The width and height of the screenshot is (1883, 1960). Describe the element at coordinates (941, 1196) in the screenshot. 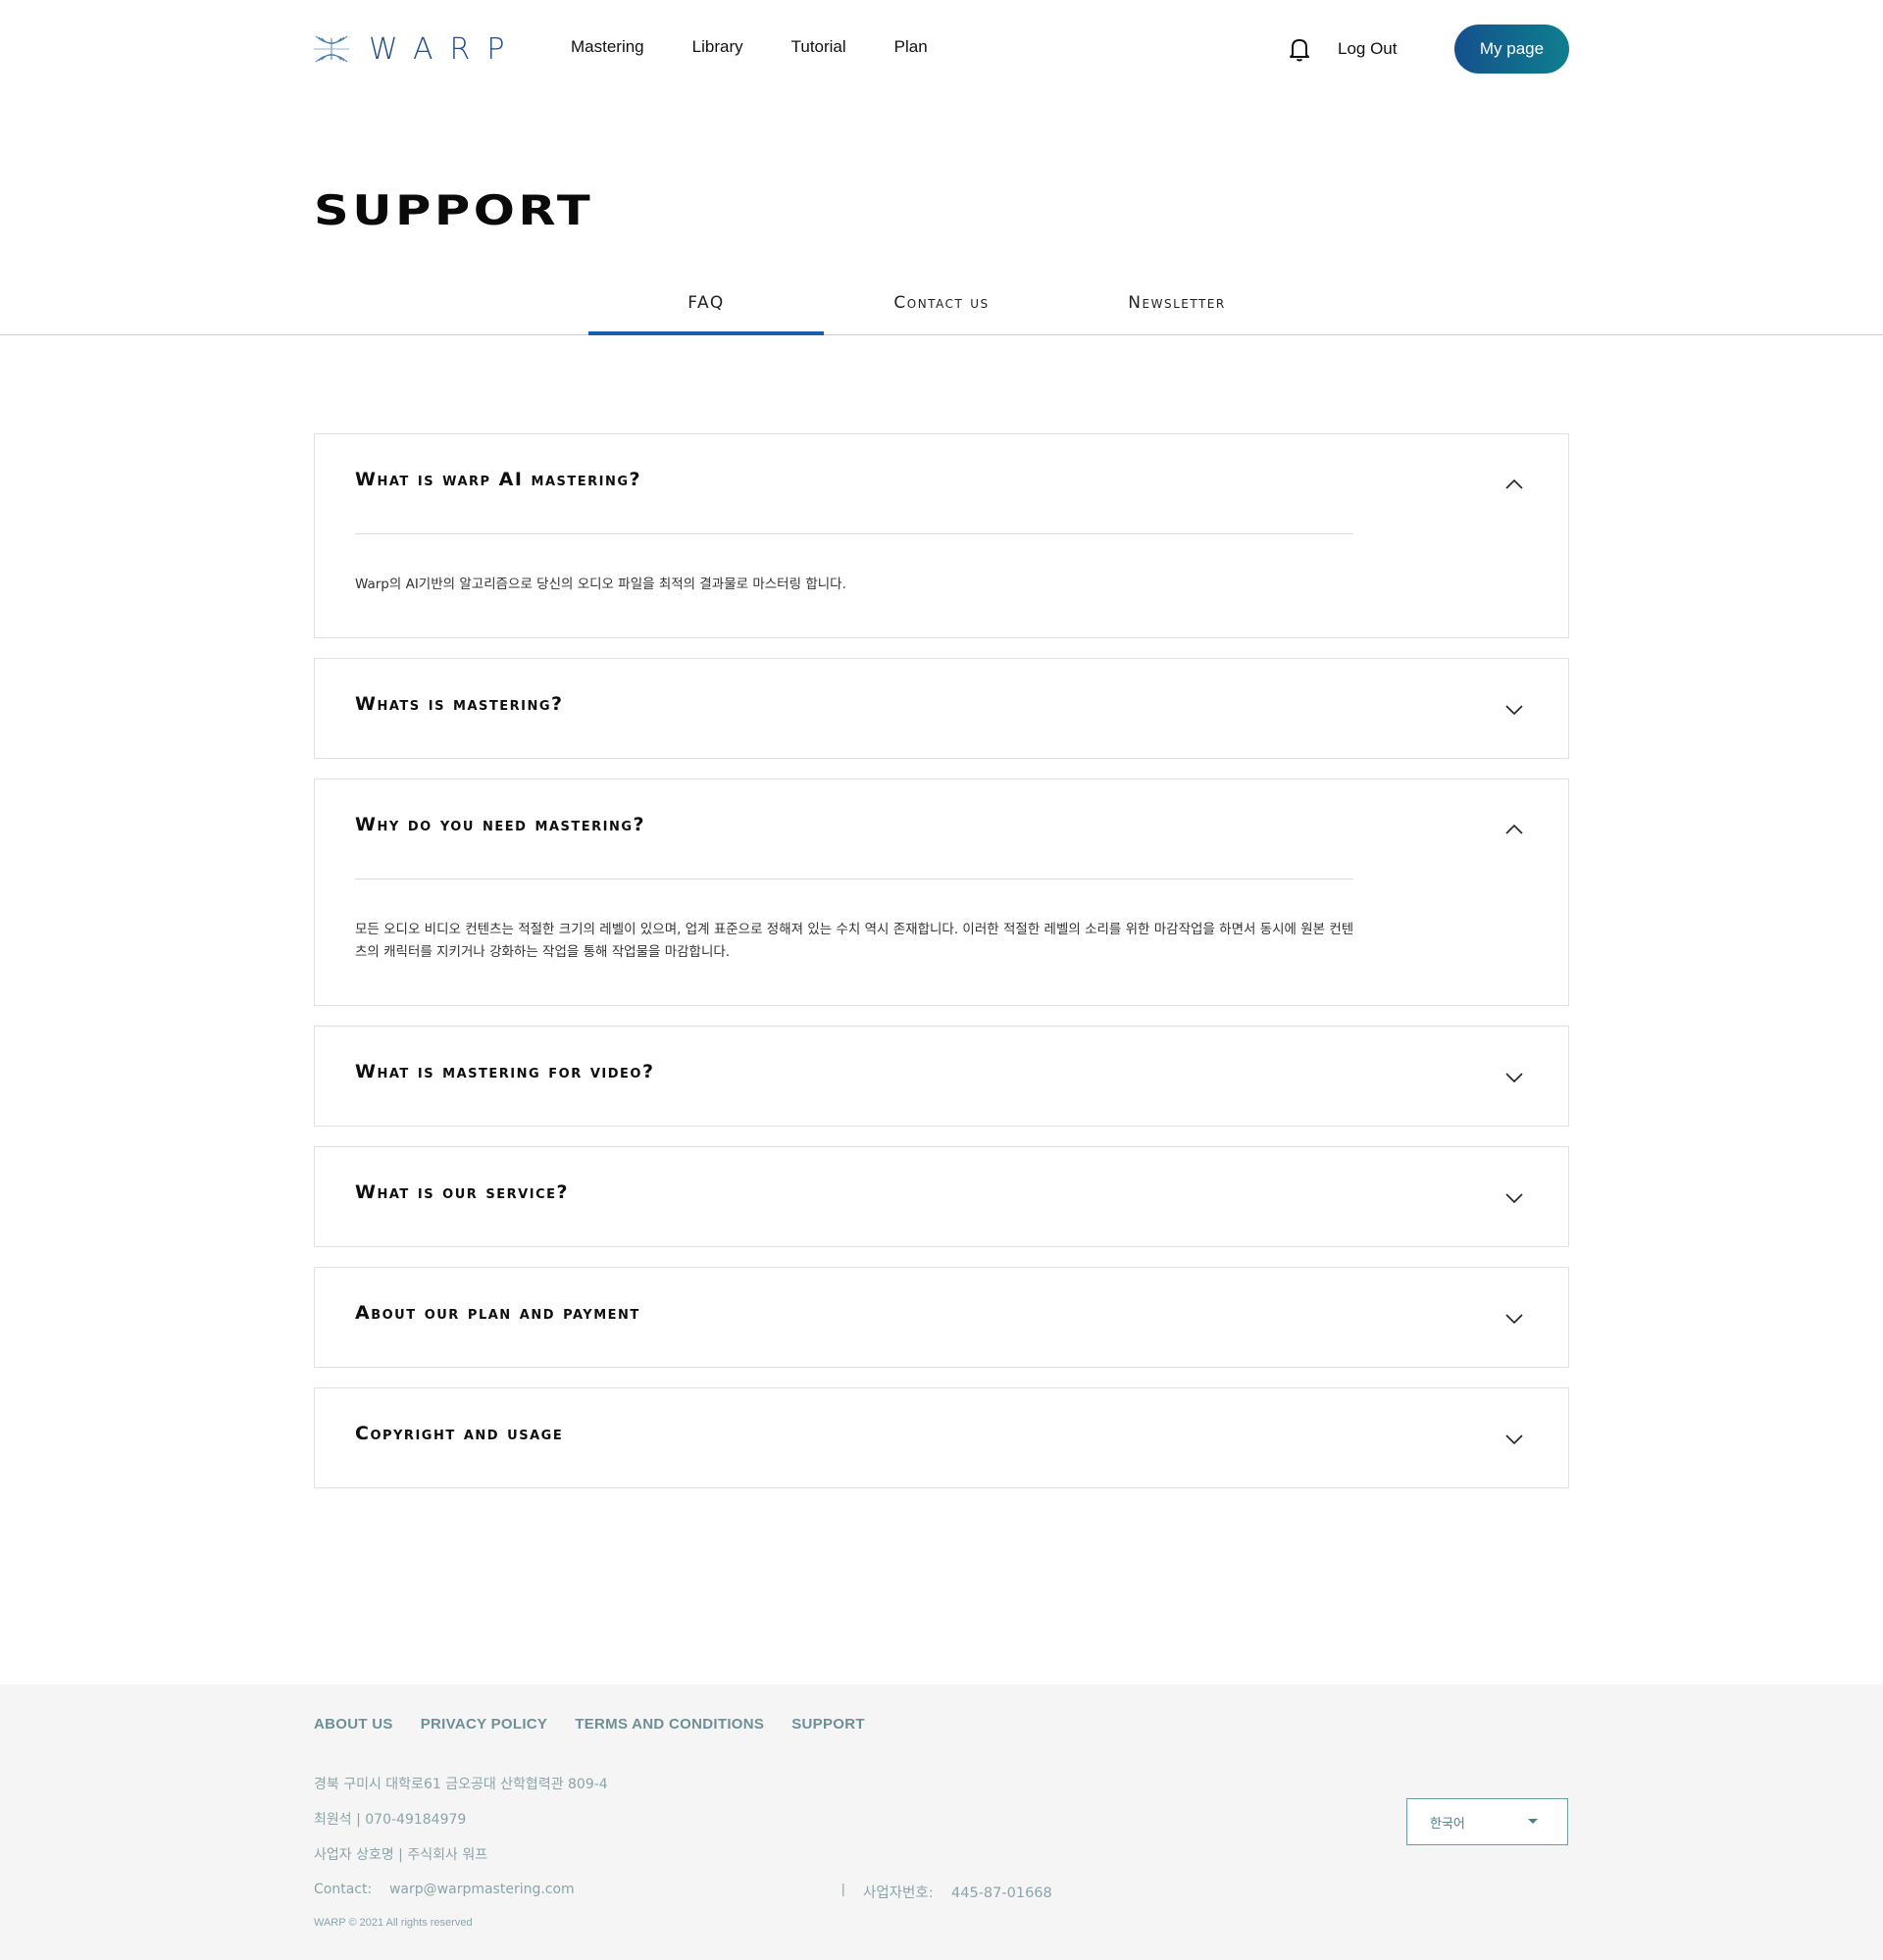

I see `faq-item: What is our service?` at that location.